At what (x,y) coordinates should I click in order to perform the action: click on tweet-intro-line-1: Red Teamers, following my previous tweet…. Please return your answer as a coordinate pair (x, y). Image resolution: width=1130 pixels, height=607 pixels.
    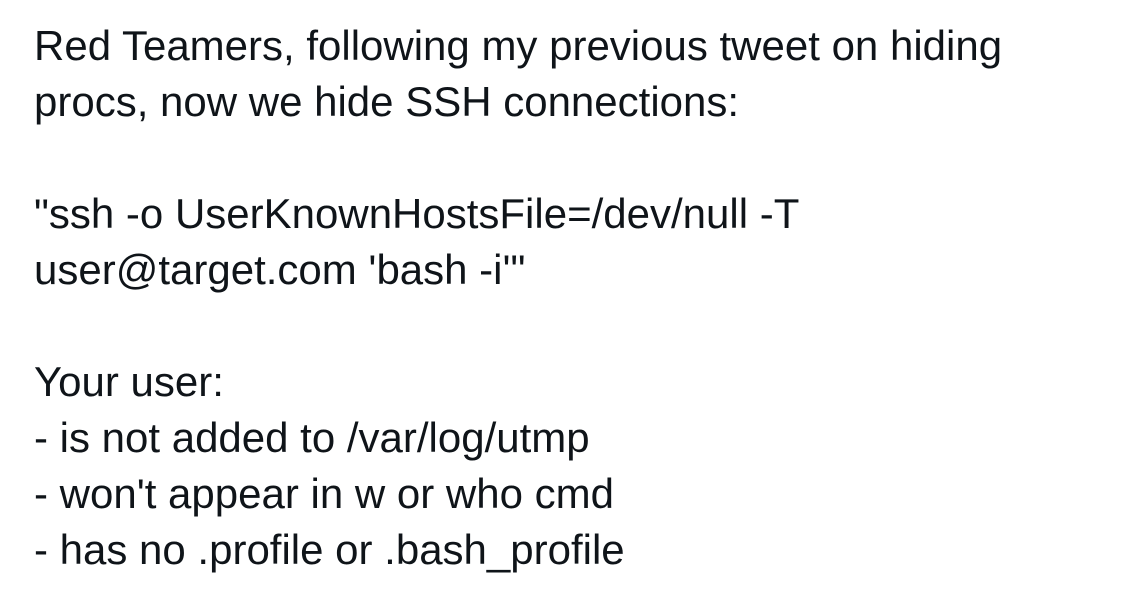
    Looking at the image, I should click on (518, 45).